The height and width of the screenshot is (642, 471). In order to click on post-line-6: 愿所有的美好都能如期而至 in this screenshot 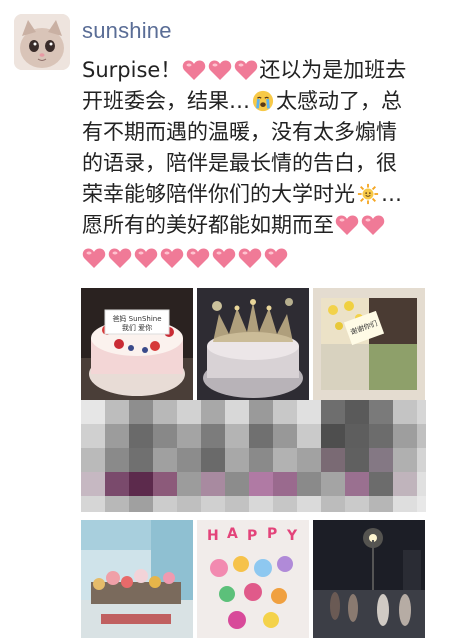, I will do `click(271, 225)`.